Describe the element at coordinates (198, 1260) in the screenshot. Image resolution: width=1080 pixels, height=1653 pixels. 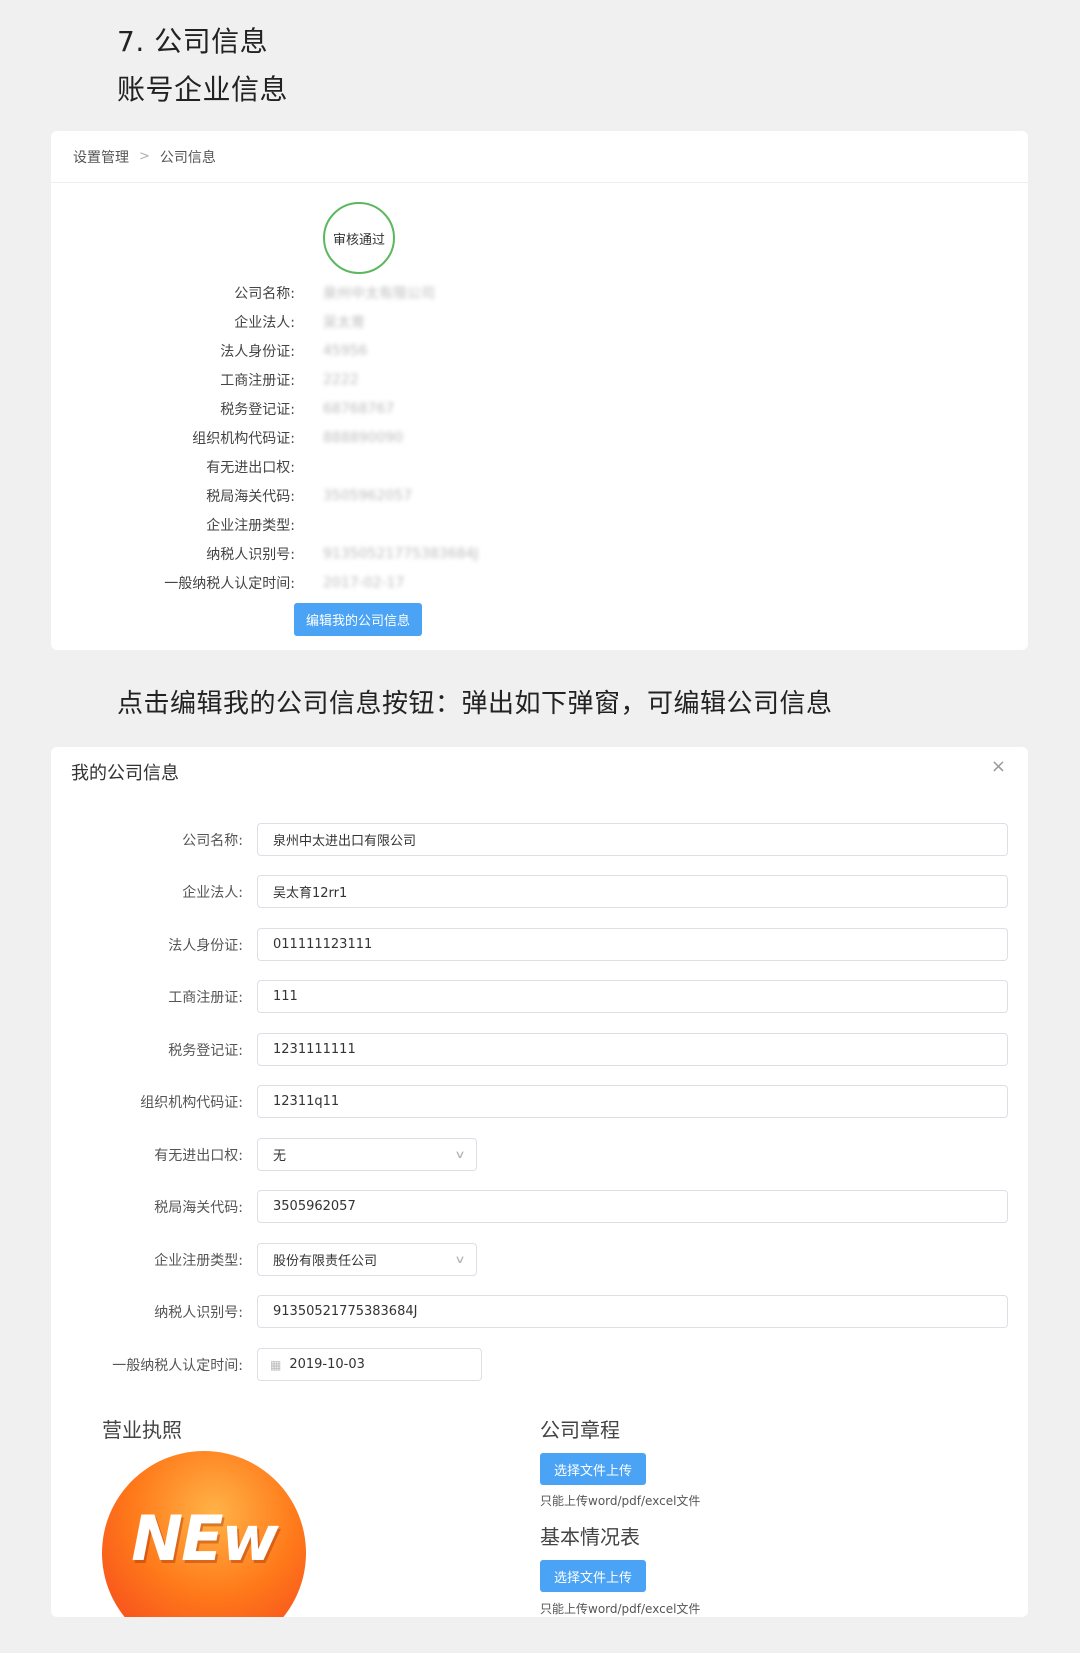
I see `field-label: 企业注册类型:` at that location.